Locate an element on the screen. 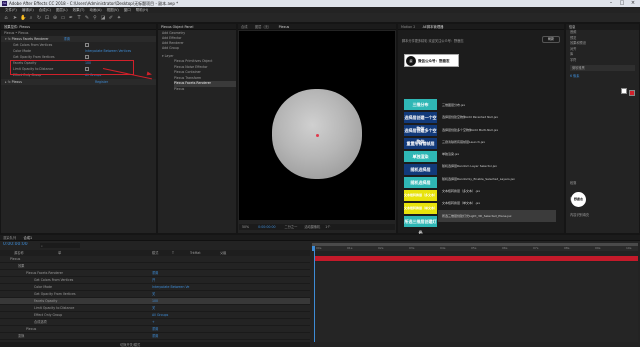  brush-tool-icon: ✎ is located at coordinates (87, 18).